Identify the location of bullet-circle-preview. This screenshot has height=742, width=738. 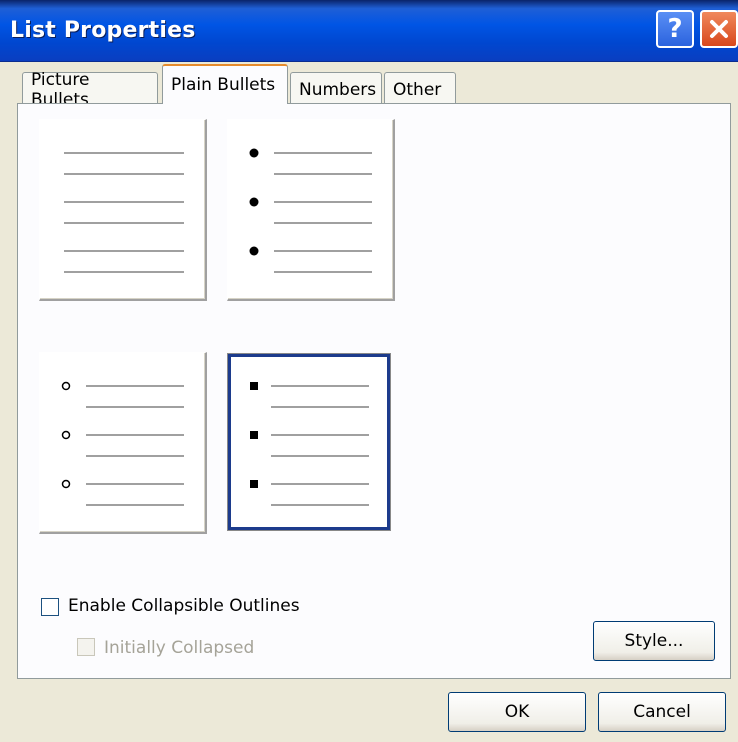
(122, 443).